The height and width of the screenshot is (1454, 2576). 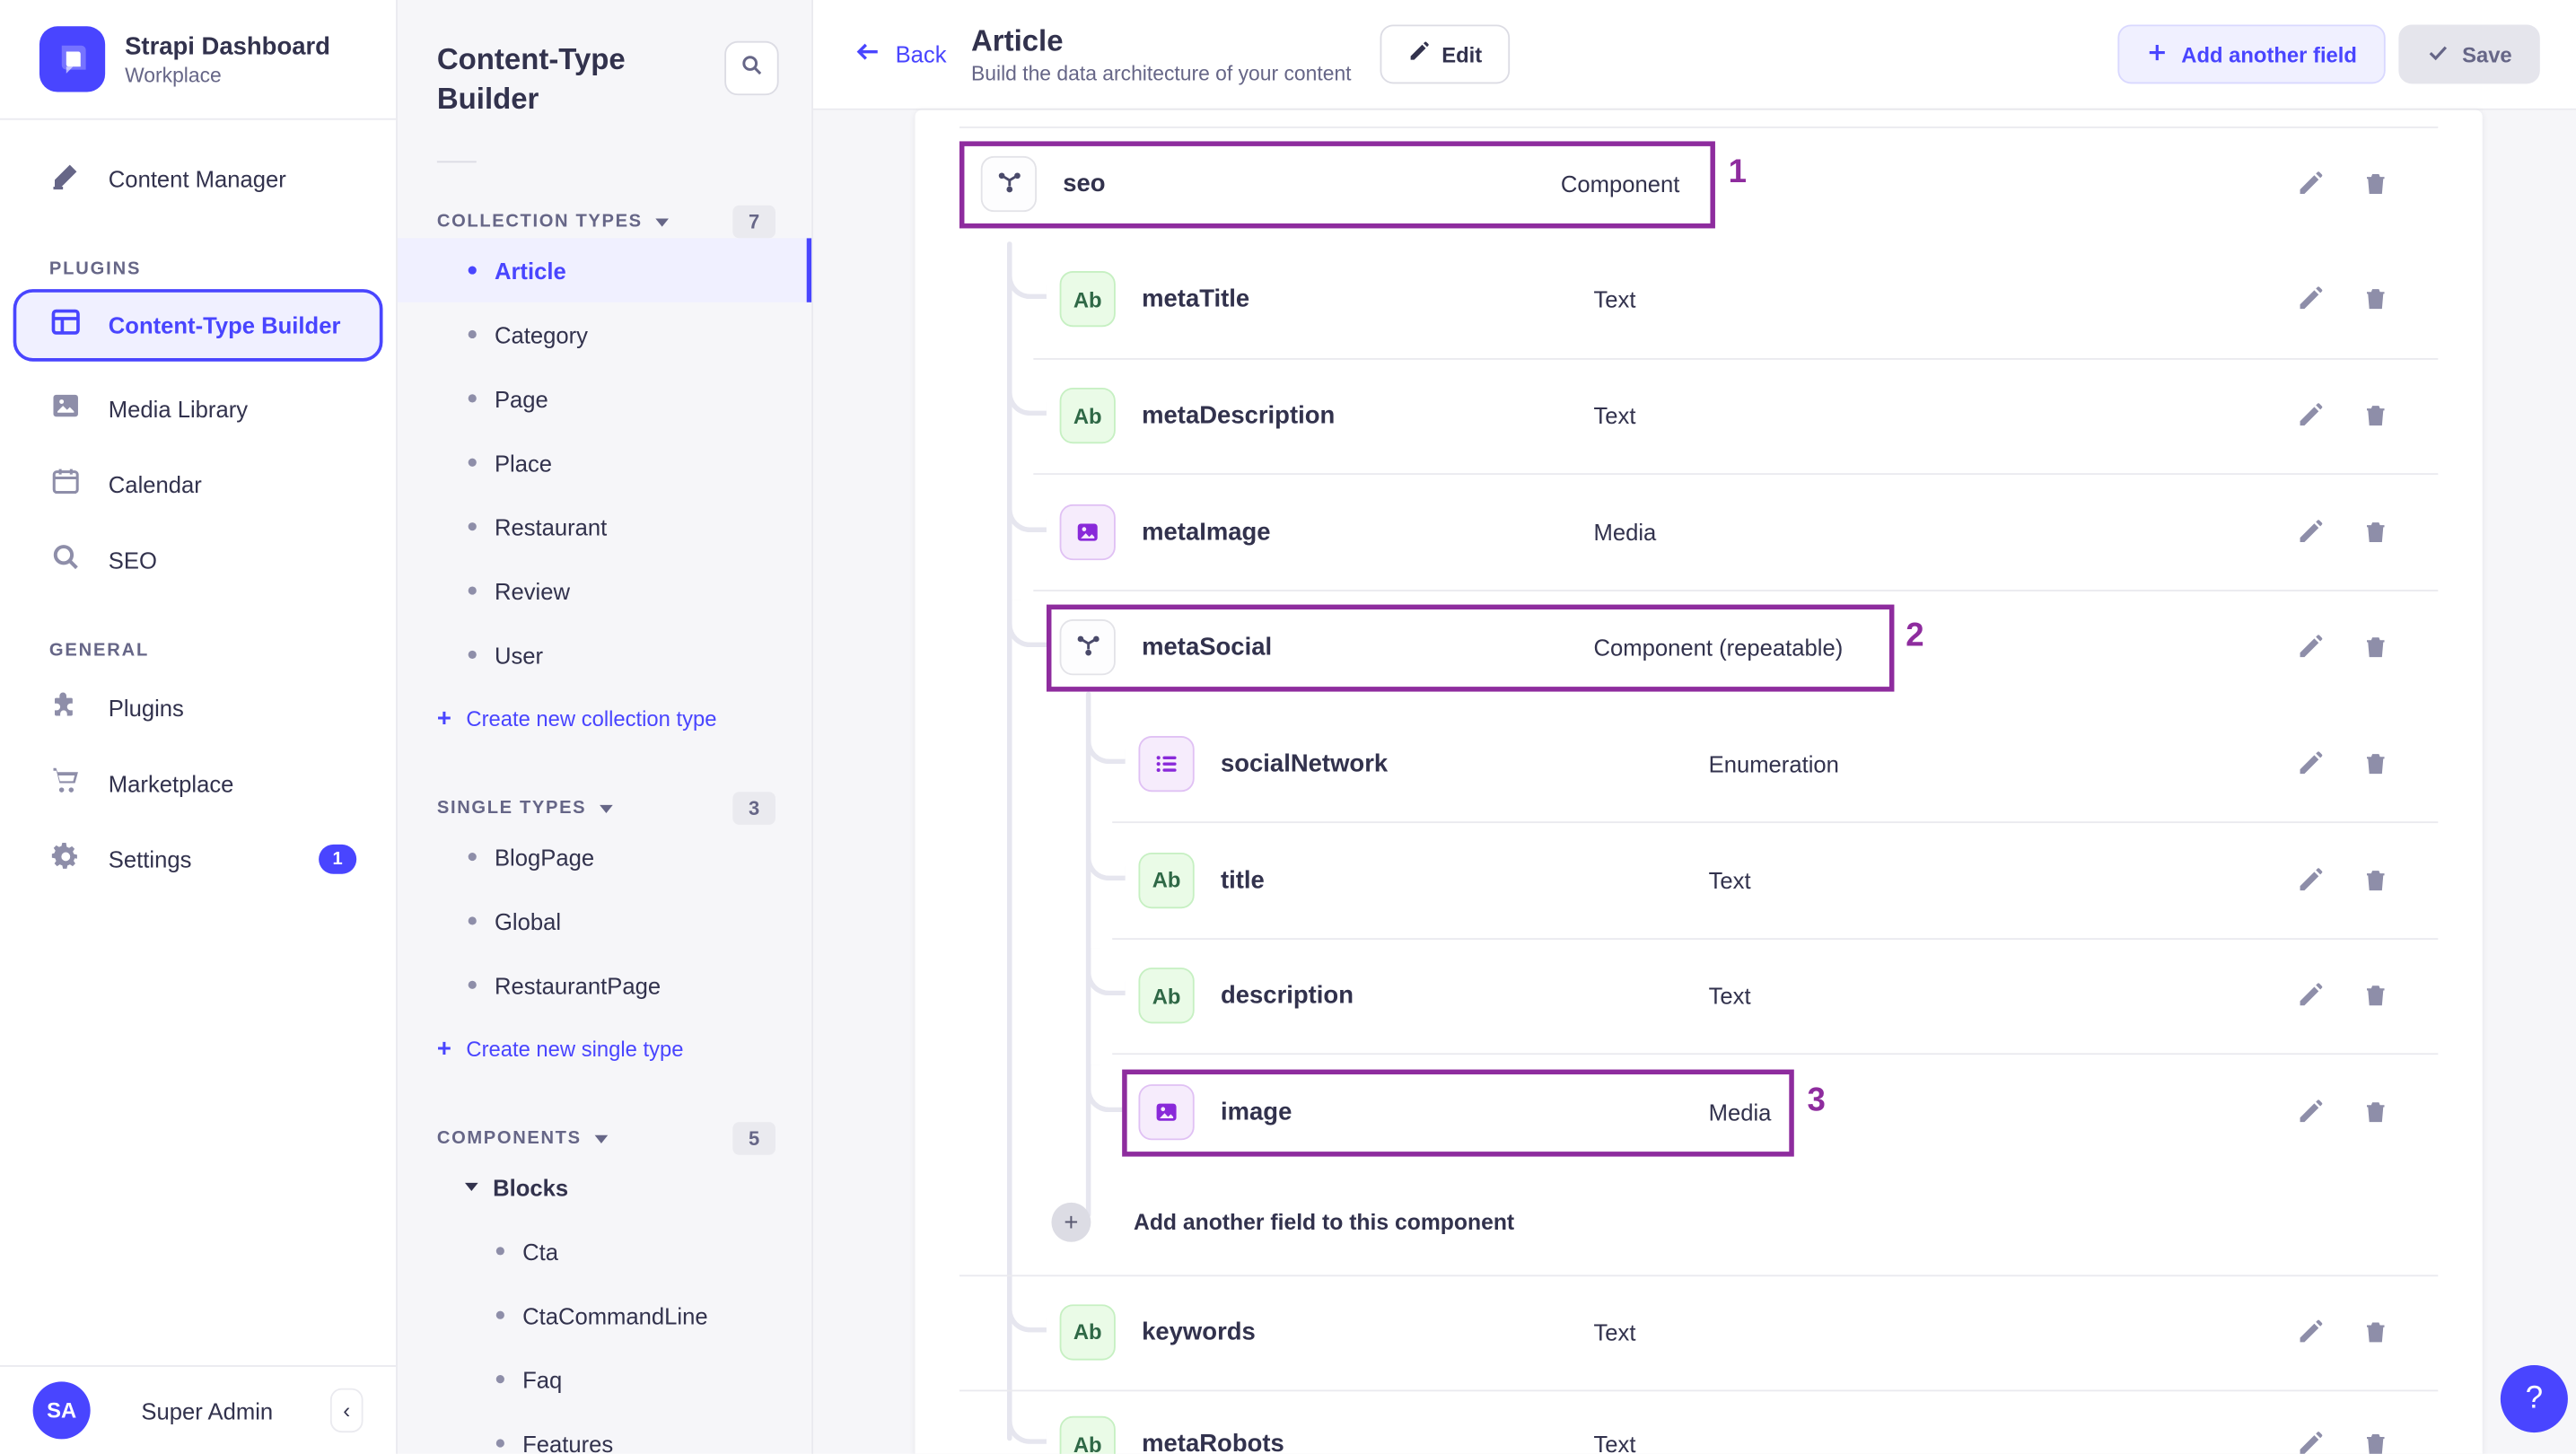 What do you see at coordinates (198, 859) in the screenshot?
I see `sidebar-item-settings: Settings 1` at bounding box center [198, 859].